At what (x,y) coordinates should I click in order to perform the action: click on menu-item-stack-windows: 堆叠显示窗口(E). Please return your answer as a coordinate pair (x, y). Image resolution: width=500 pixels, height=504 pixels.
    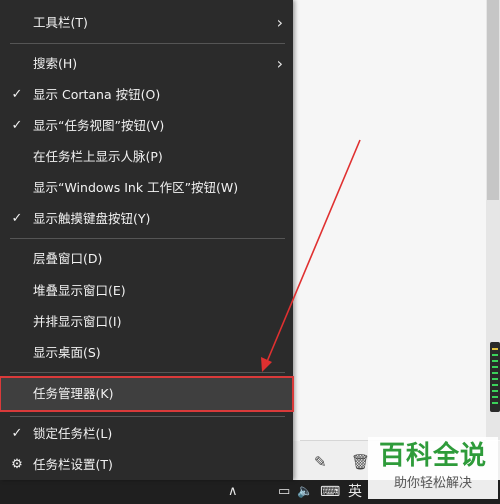
    Looking at the image, I should click on (146, 291).